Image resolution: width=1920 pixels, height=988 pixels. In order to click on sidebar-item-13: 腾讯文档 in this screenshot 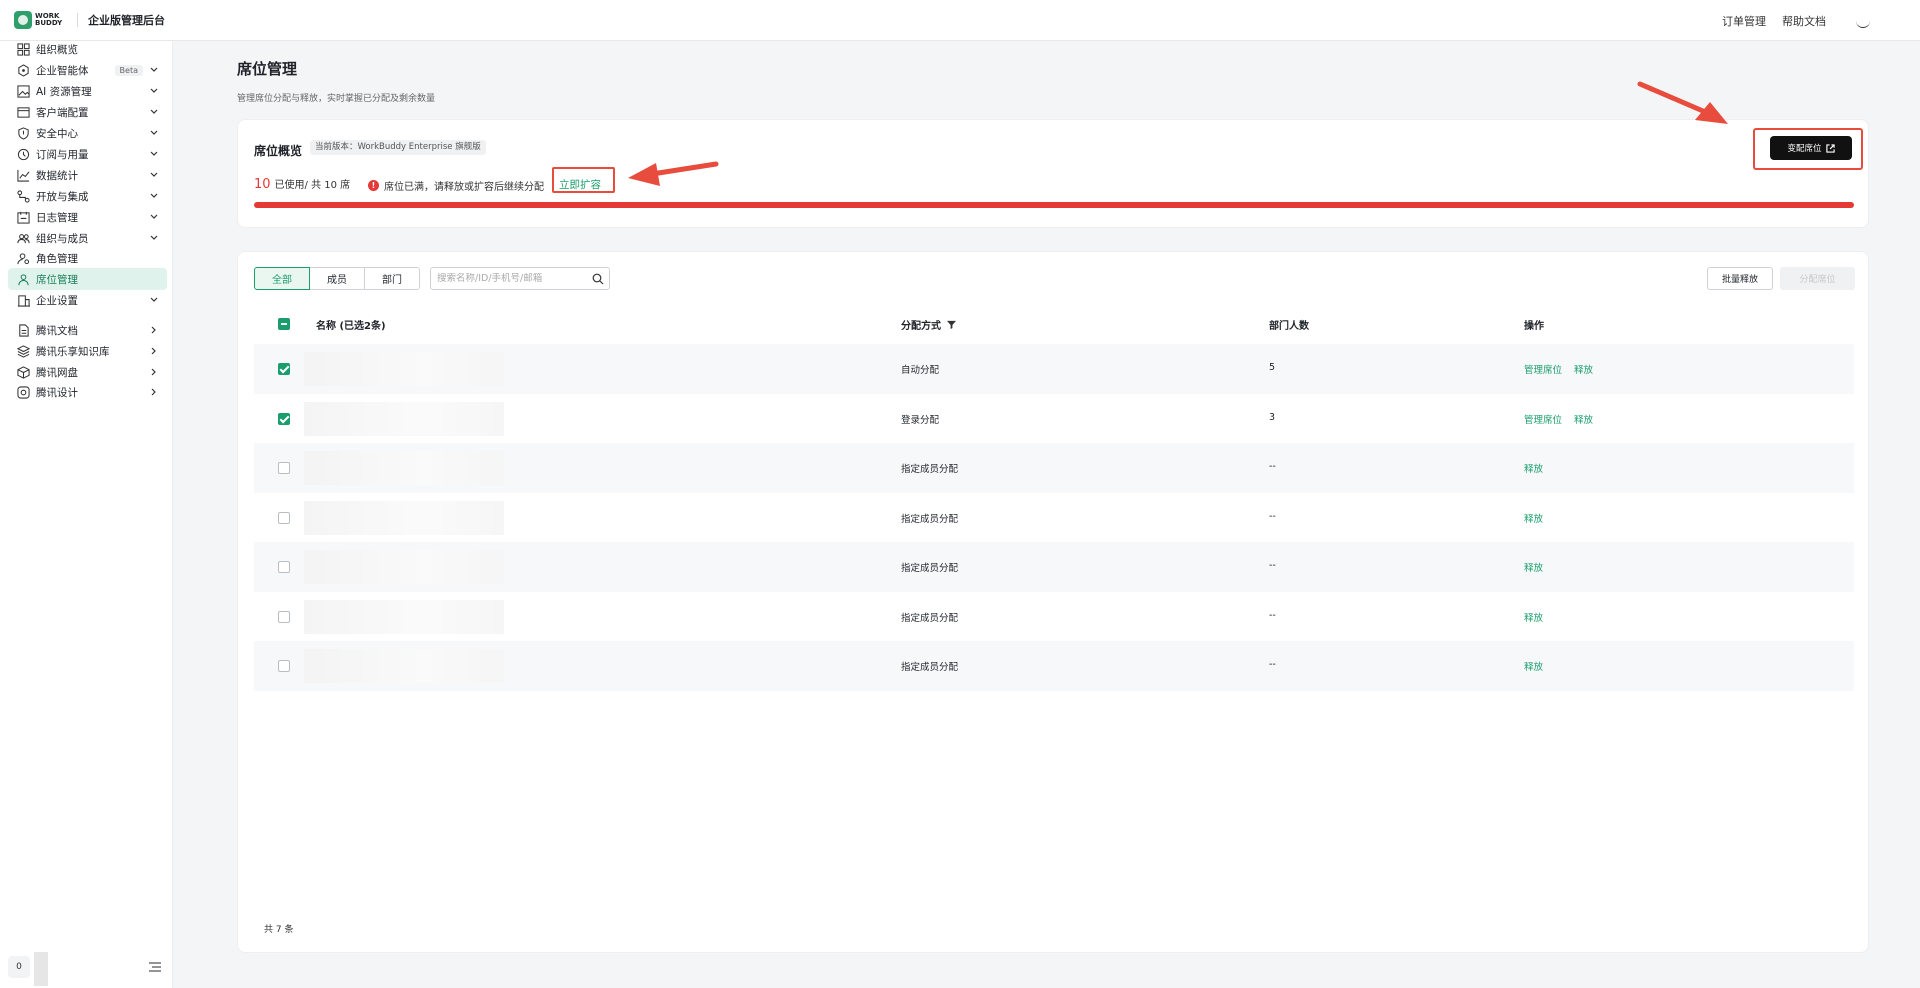, I will do `click(87, 330)`.